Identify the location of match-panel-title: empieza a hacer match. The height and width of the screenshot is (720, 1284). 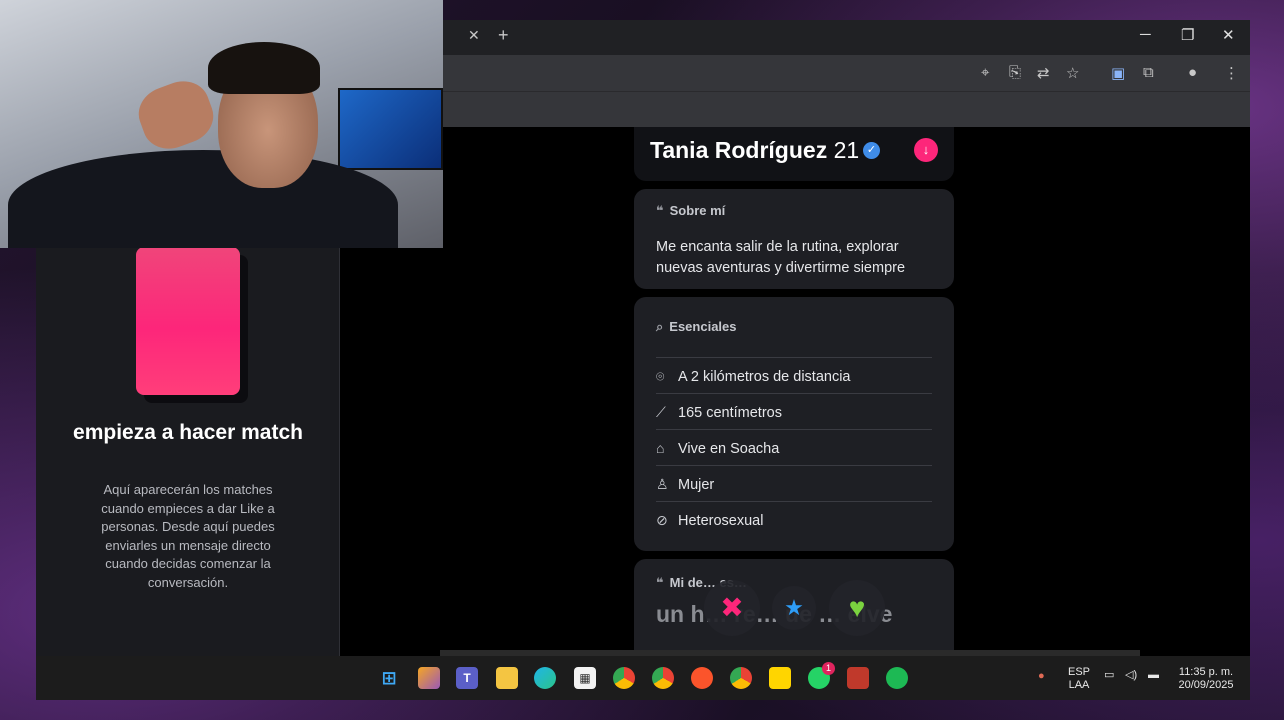
(188, 432).